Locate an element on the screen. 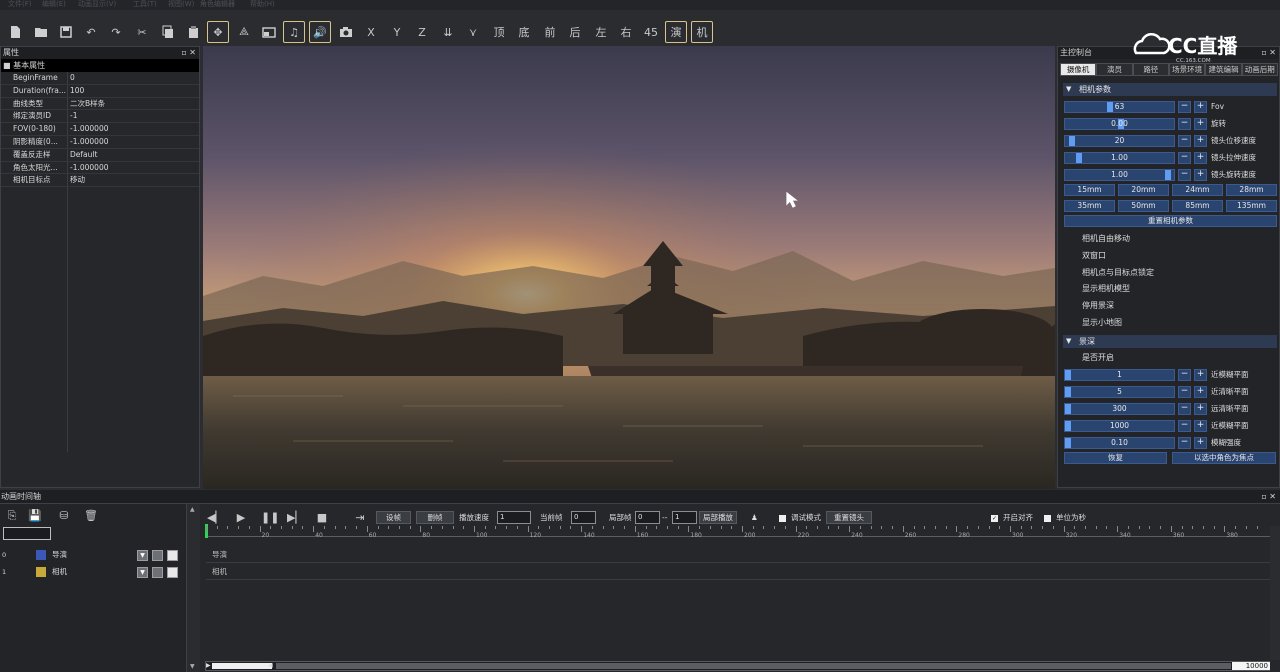 The height and width of the screenshot is (672, 1280). menu-edit: 编辑(E) is located at coordinates (54, 4).